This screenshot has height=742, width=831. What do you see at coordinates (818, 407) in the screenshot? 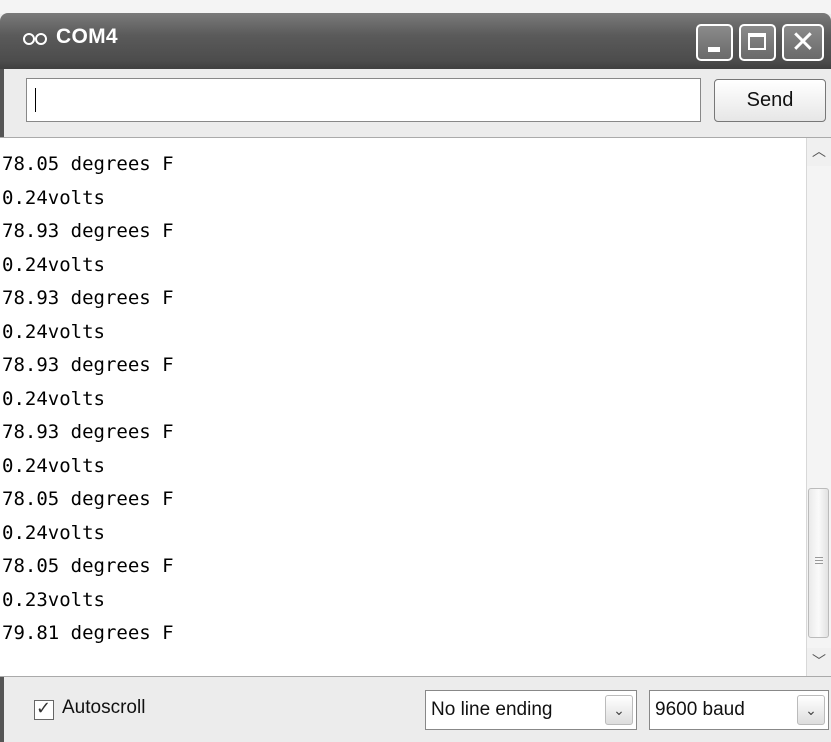
I see `vertical-scrollbar: ︿ ﹀` at bounding box center [818, 407].